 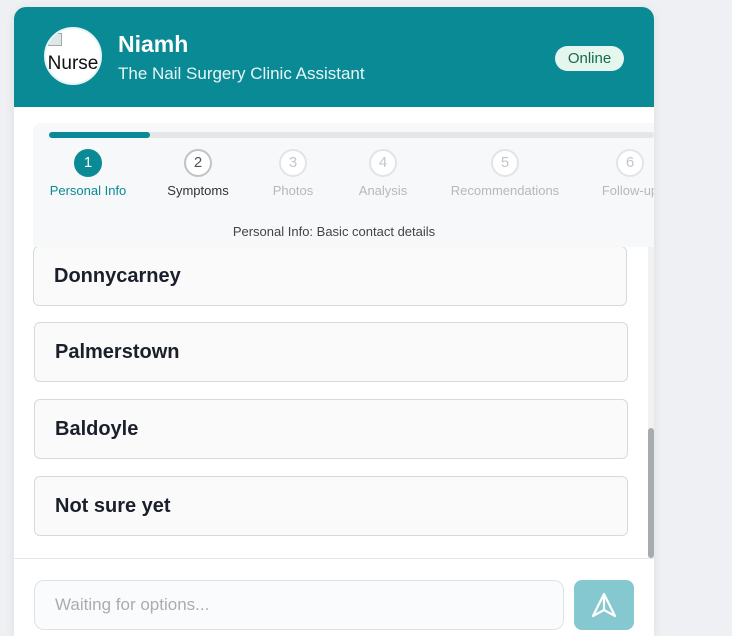 I want to click on step-number: 1, so click(x=88, y=163).